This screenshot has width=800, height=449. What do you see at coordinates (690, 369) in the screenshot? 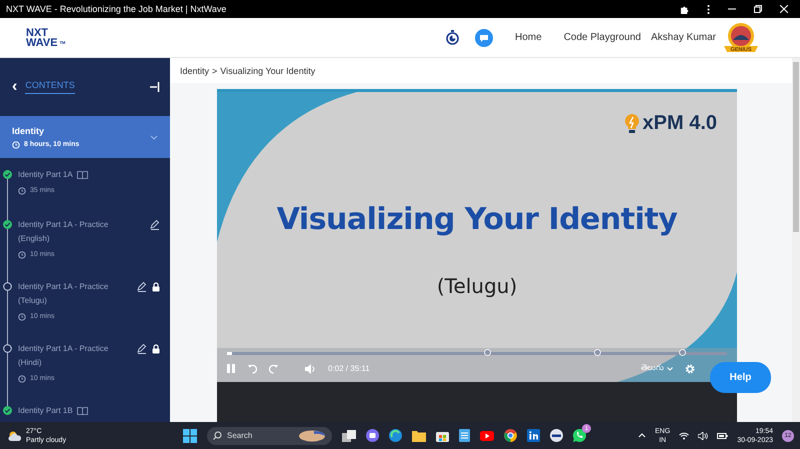
I see `settings-icon` at bounding box center [690, 369].